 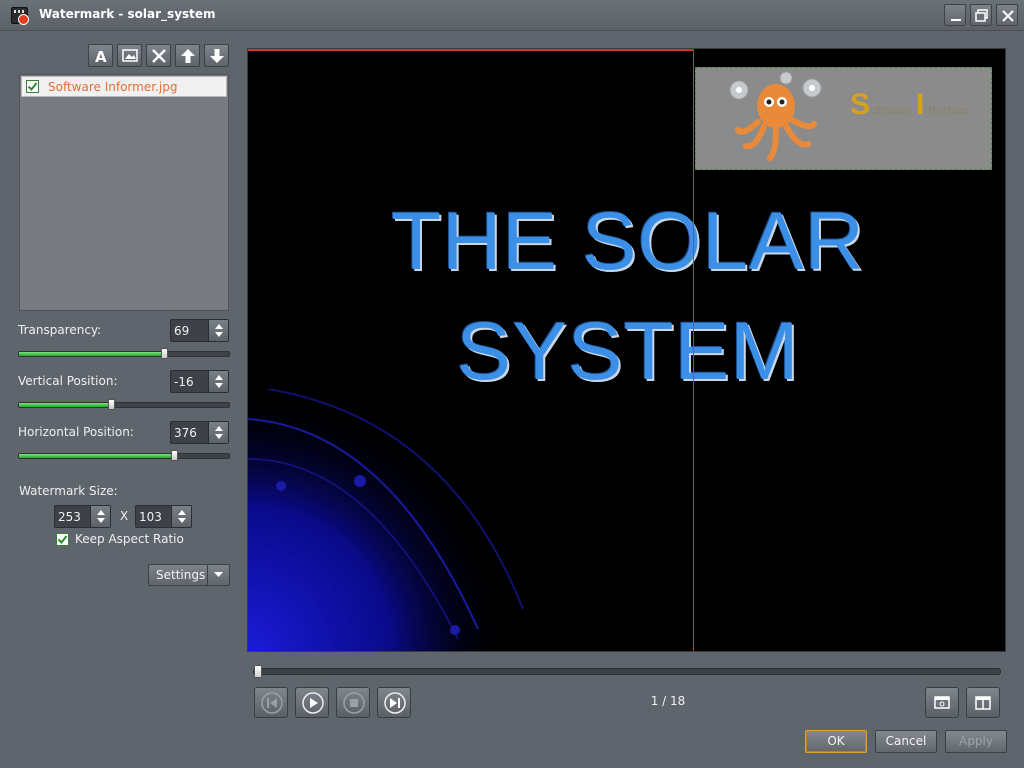 I want to click on transparency-slider, so click(x=124, y=353).